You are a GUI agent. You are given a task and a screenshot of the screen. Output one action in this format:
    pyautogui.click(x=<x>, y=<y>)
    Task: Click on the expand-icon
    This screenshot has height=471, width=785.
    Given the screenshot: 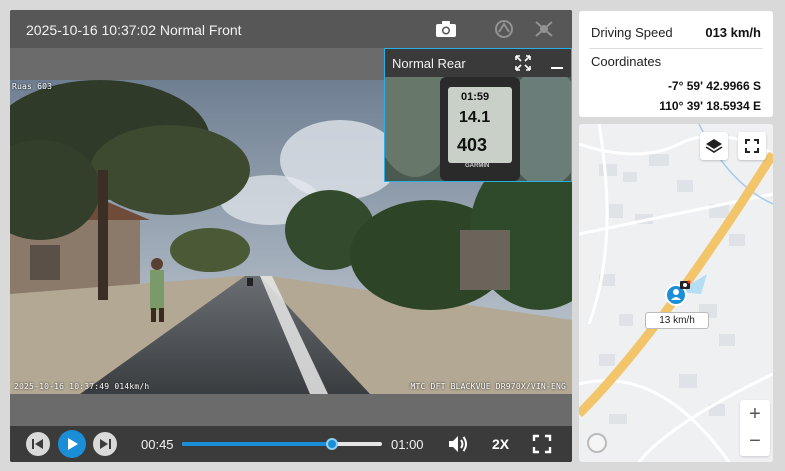 What is the action you would take?
    pyautogui.click(x=523, y=63)
    